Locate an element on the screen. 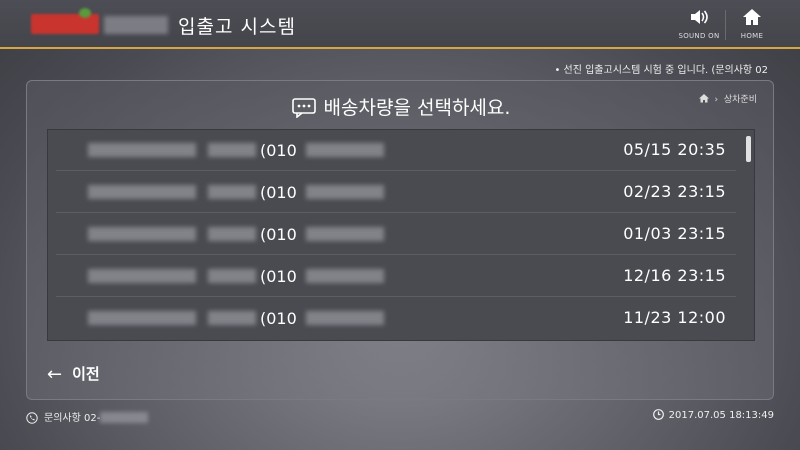  header-accent-line is located at coordinates (400, 48).